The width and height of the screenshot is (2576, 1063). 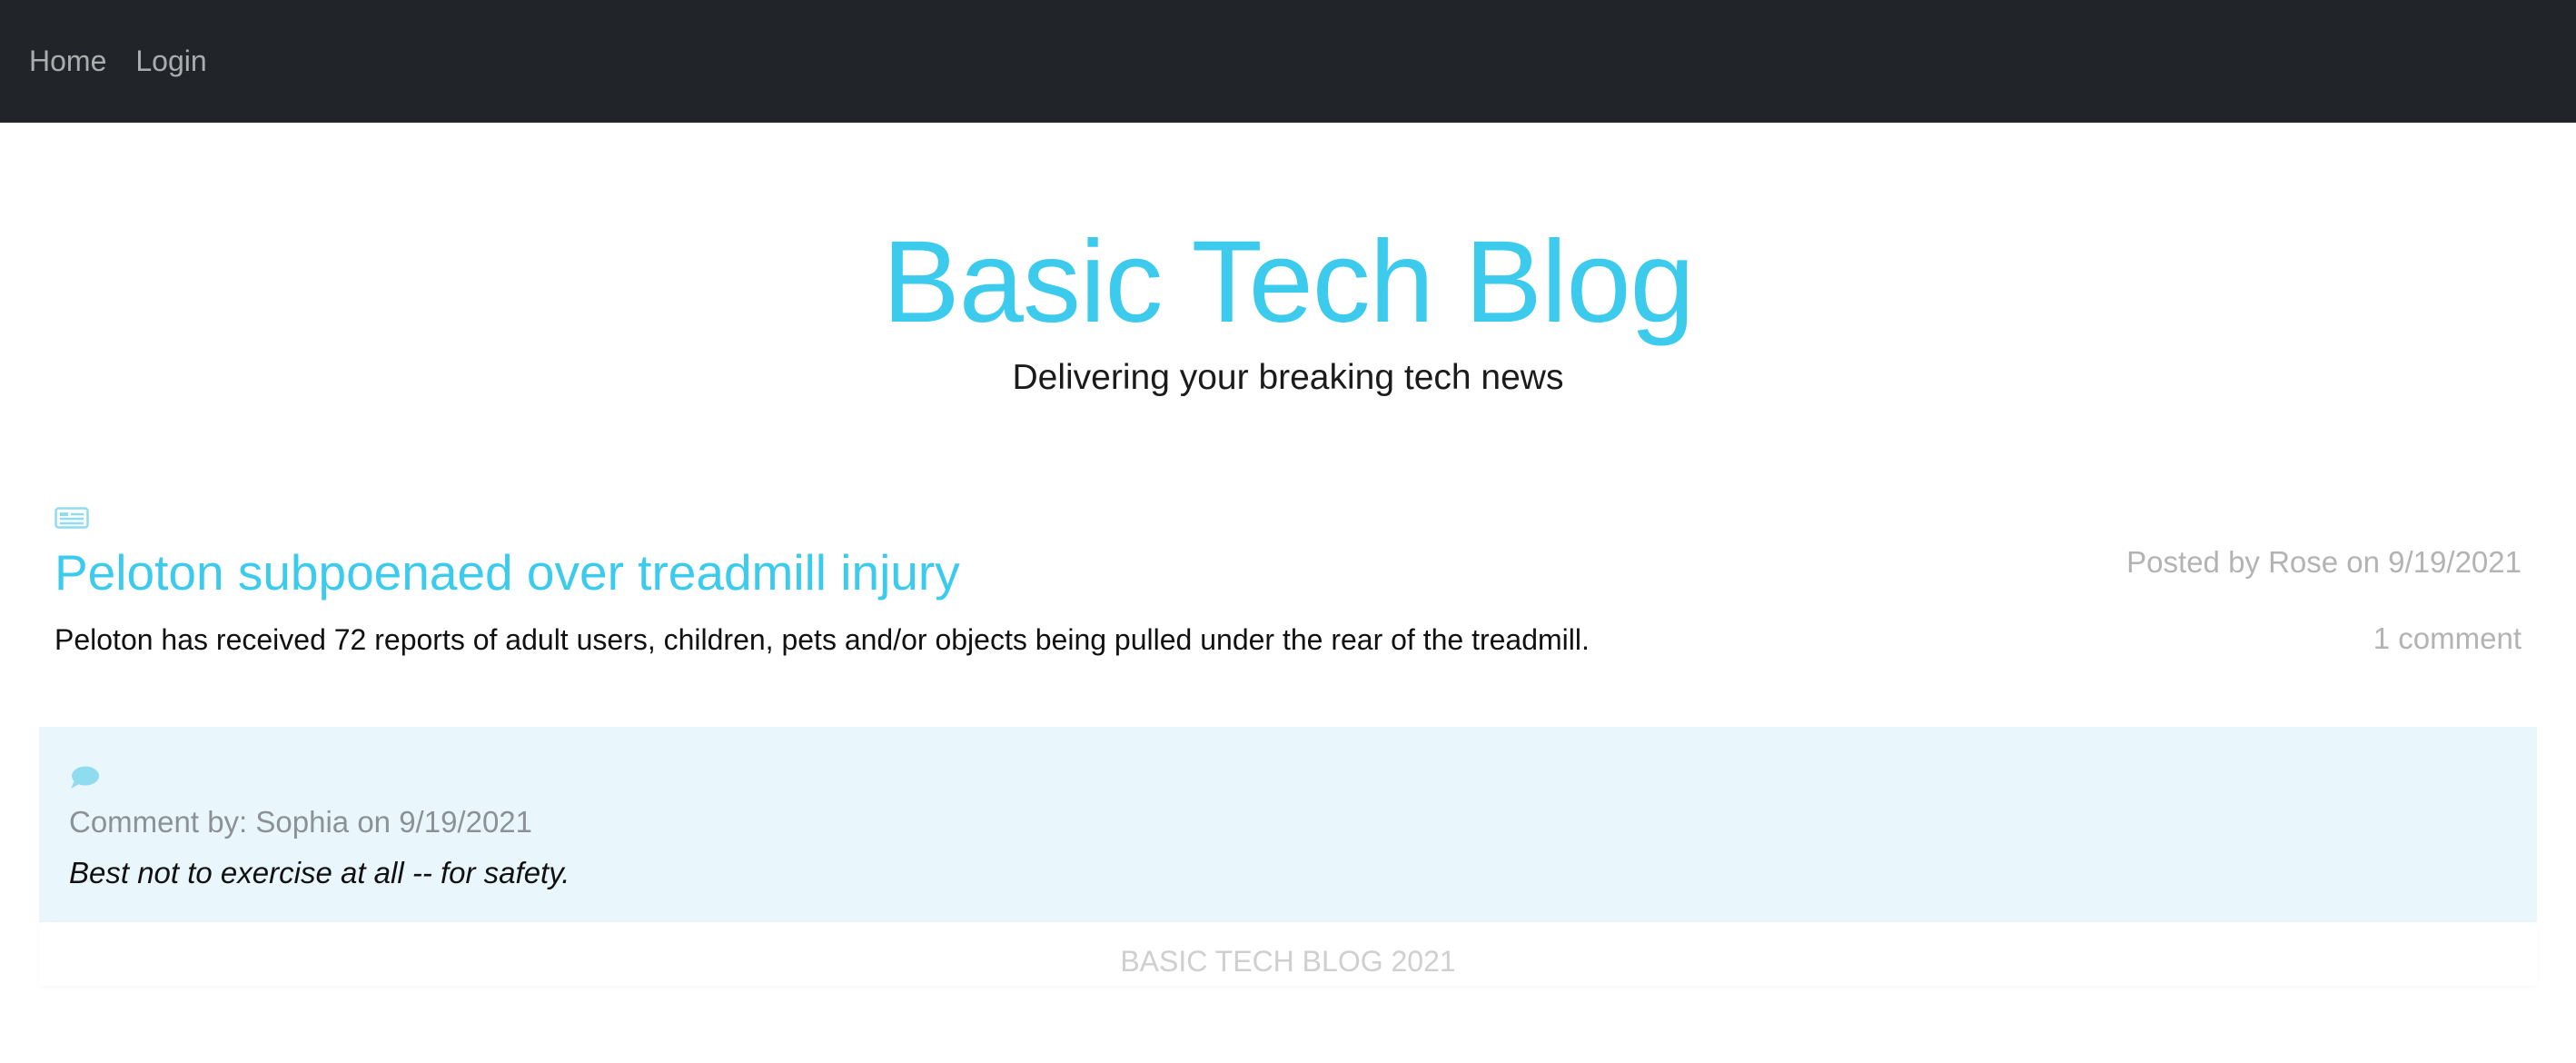 I want to click on speech-bubble-icon, so click(x=85, y=777).